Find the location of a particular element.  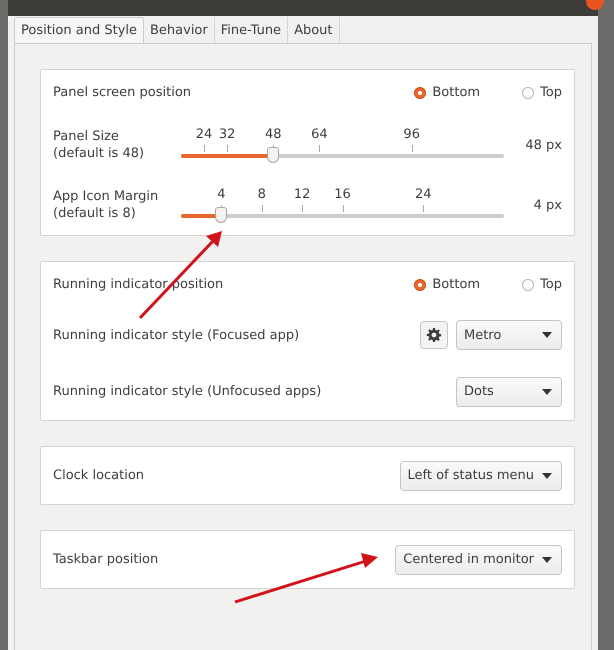

dropdown: Left of status menu is located at coordinates (481, 475).